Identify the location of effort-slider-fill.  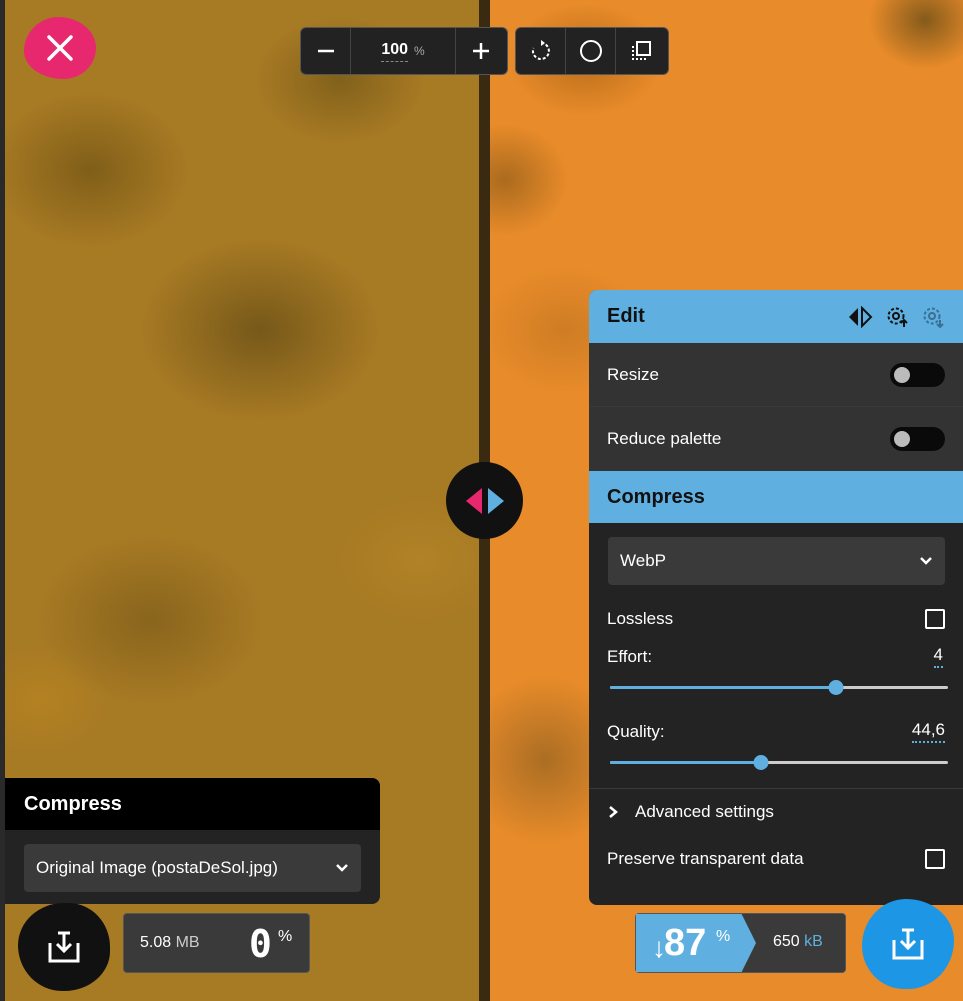
(723, 687).